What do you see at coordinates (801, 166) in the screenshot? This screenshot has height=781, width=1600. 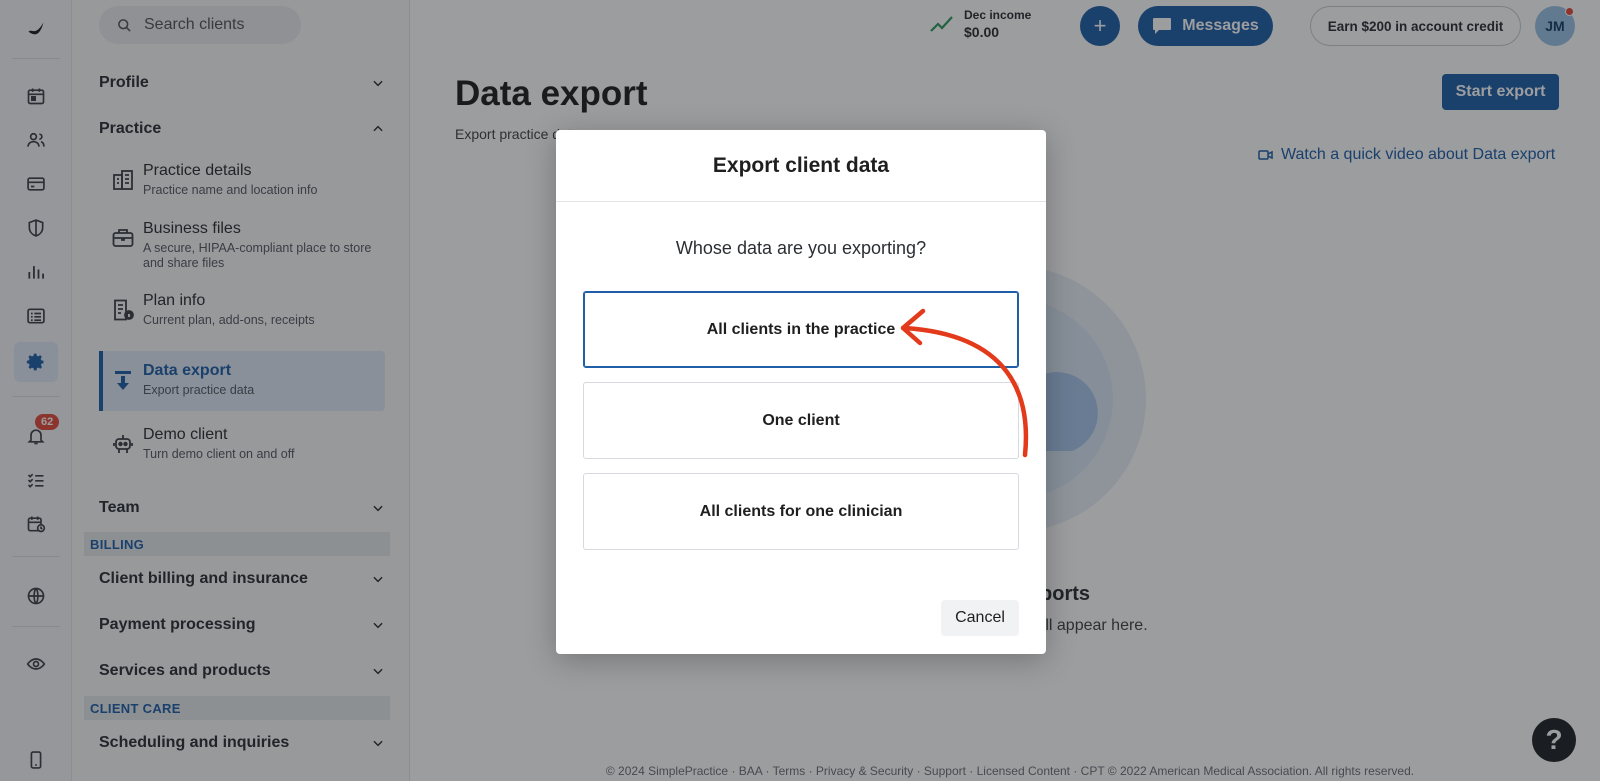 I see `modal-title: Export client data` at bounding box center [801, 166].